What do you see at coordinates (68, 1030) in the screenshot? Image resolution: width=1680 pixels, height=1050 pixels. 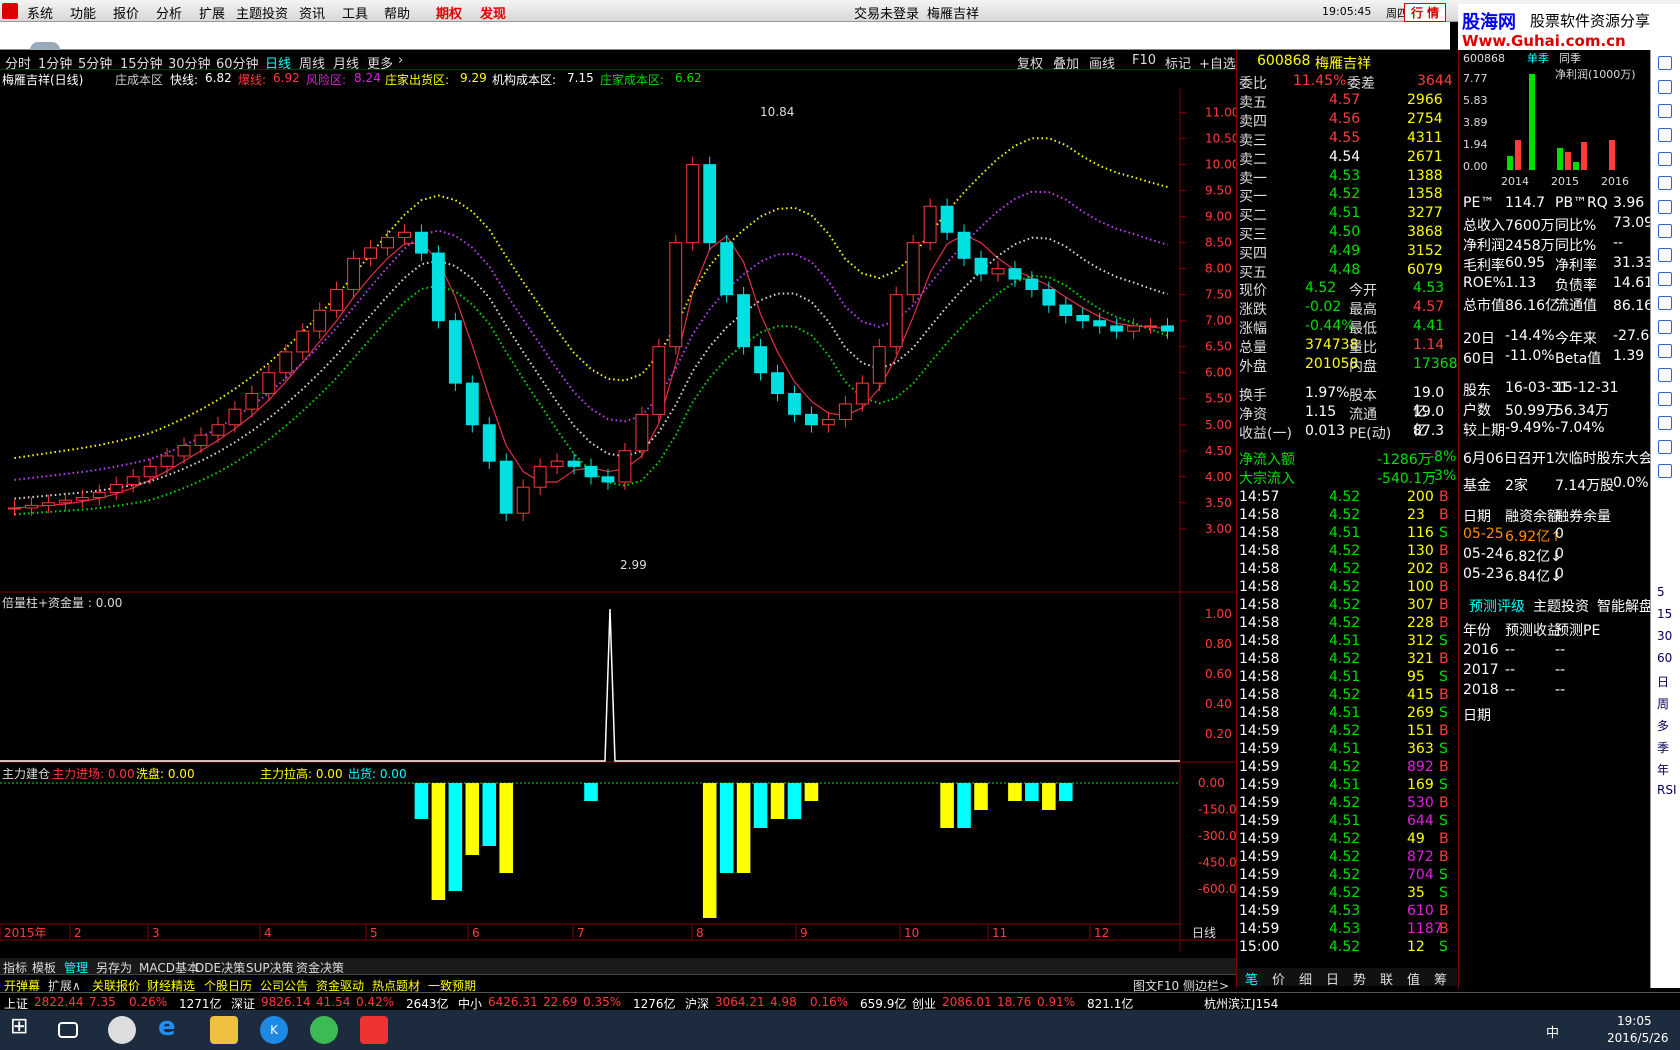 I see `task-view-icon` at bounding box center [68, 1030].